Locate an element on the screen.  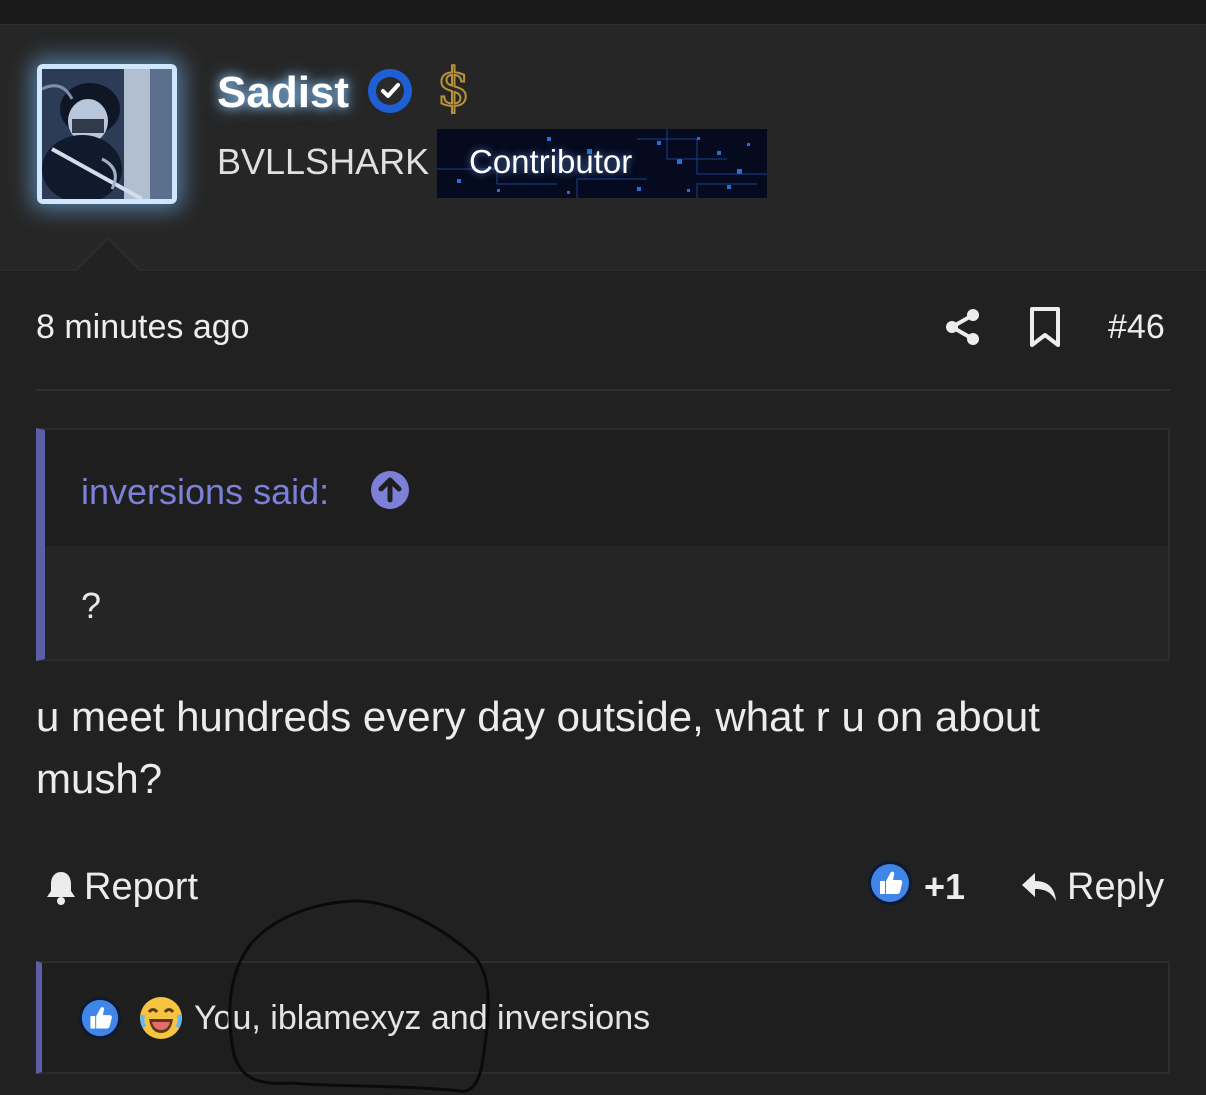
quote-body: ? is located at coordinates (91, 605).